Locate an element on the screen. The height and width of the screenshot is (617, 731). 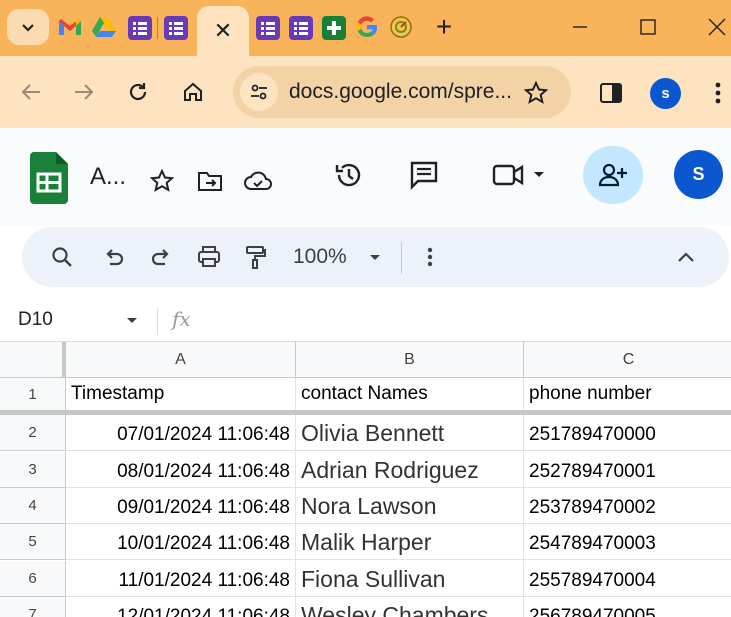
more-vert-icon is located at coordinates (430, 257).